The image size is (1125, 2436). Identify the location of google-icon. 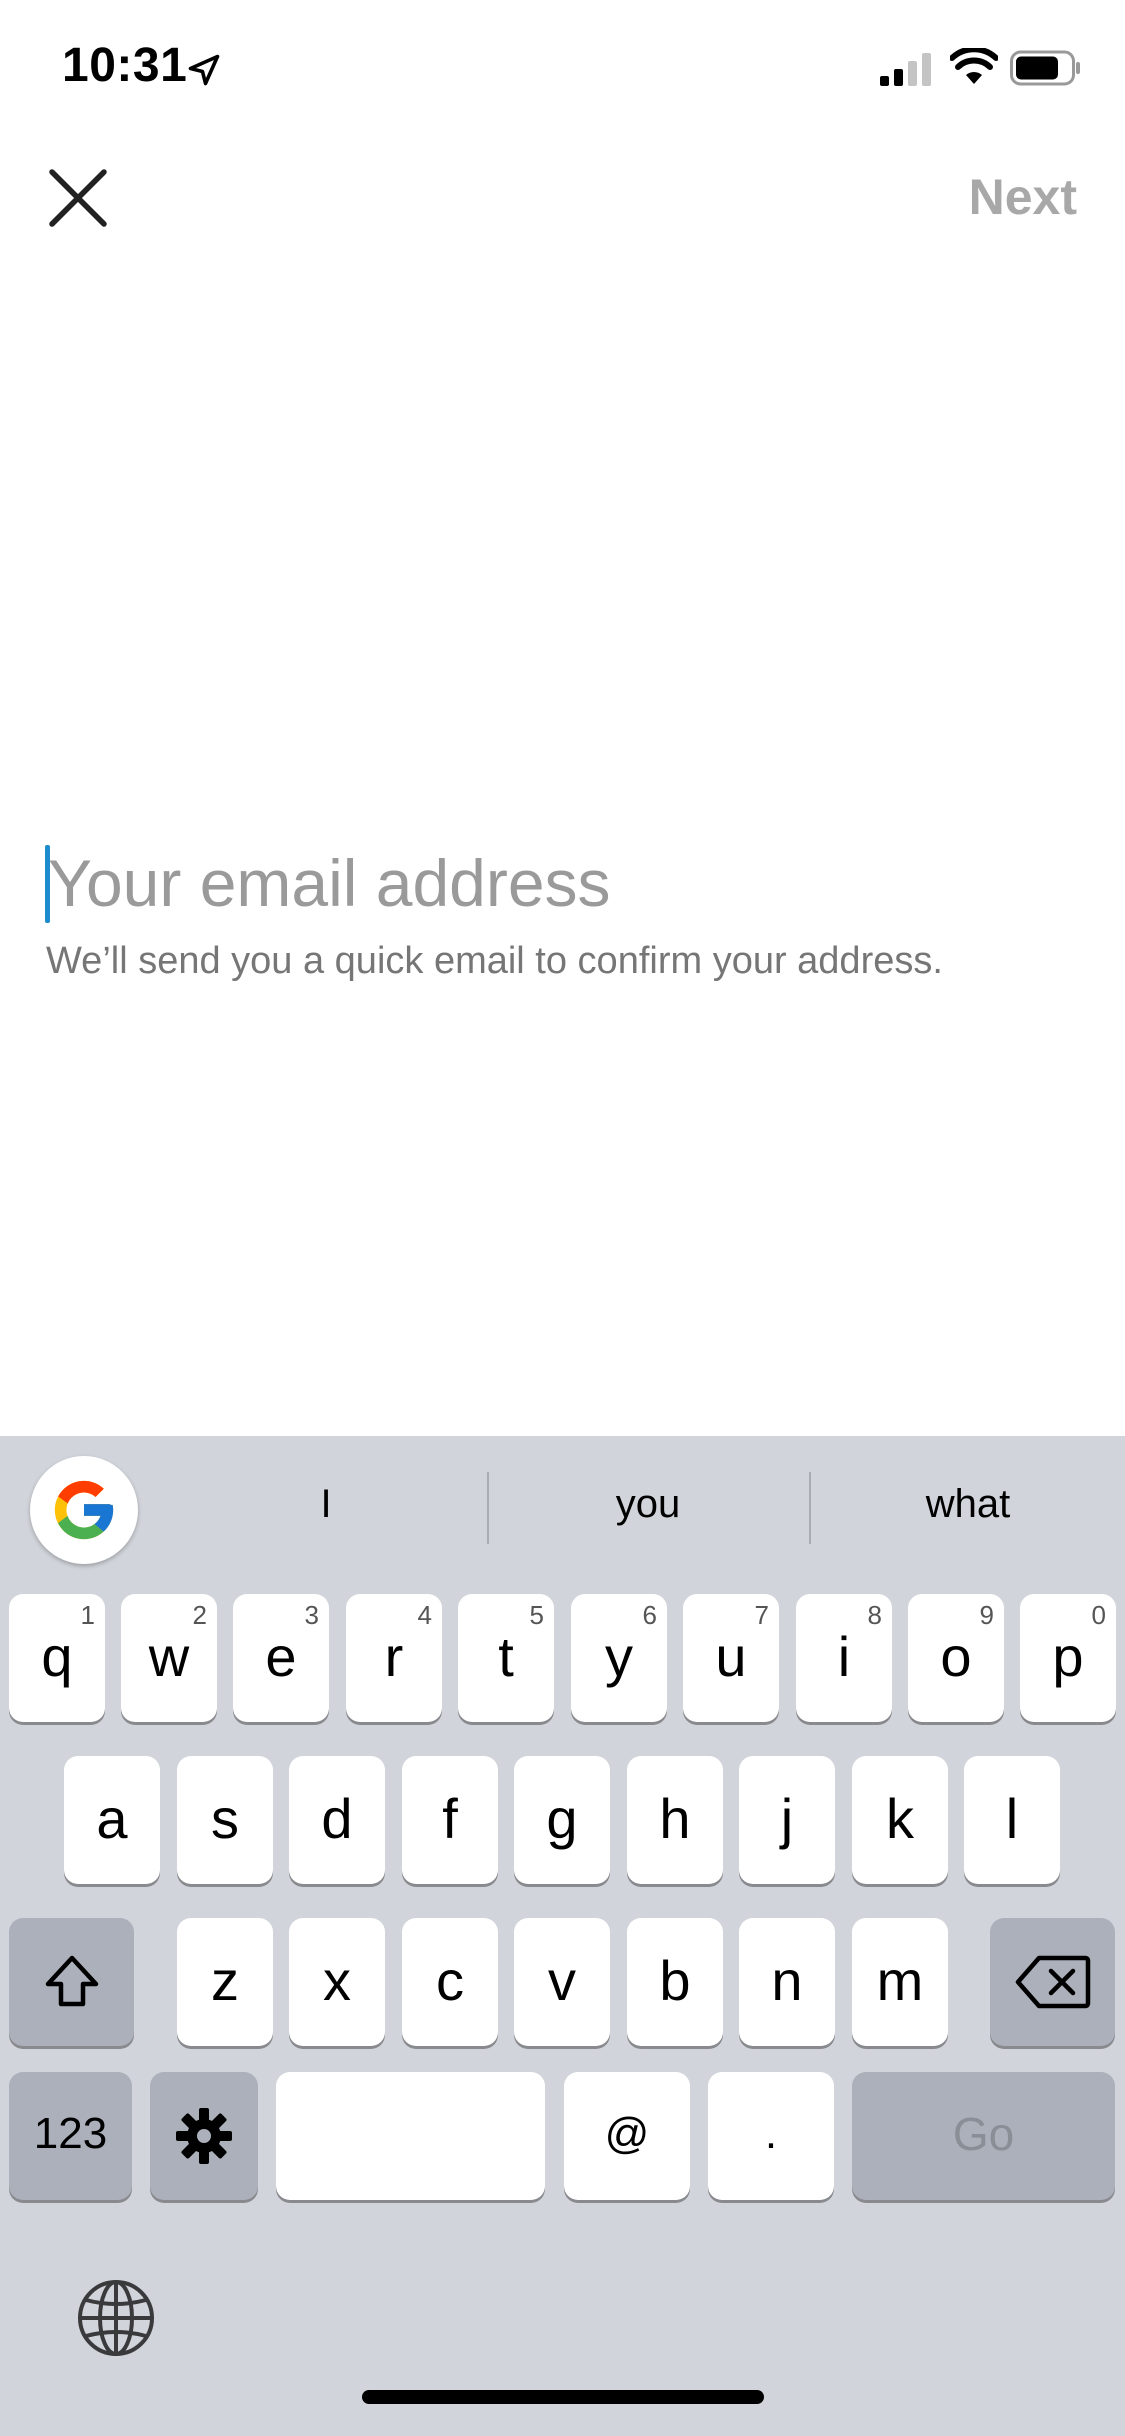
(84, 1510).